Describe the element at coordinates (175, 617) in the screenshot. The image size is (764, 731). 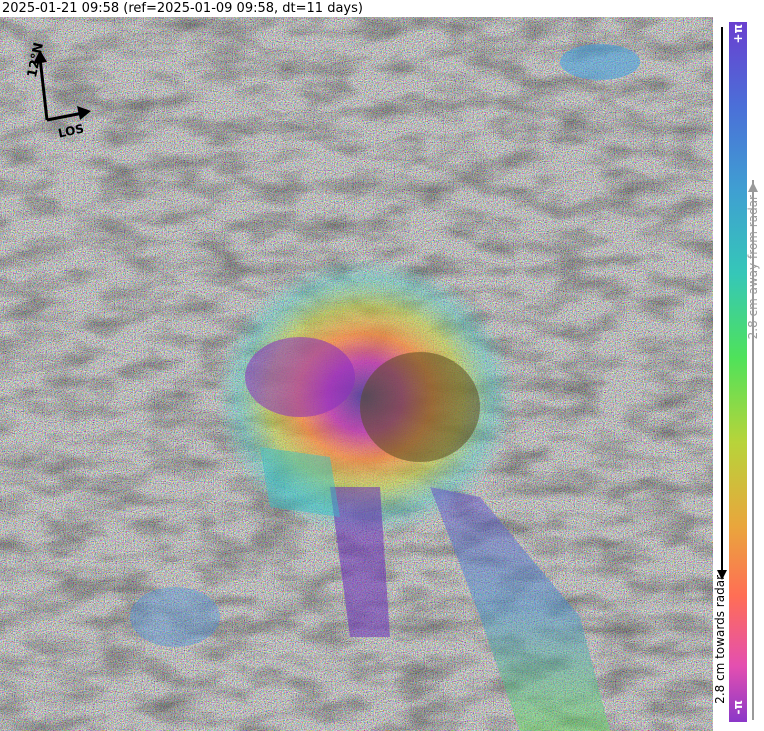
I see `patch-blue-sw` at that location.